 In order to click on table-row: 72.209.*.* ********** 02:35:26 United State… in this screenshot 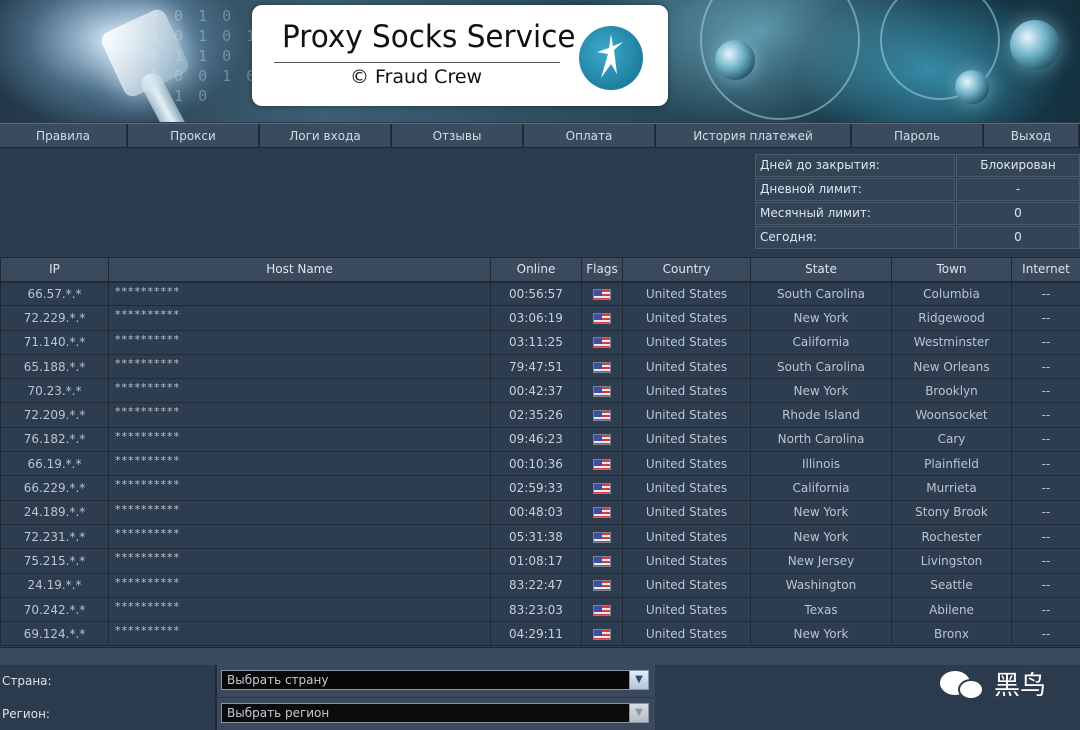, I will do `click(540, 415)`.